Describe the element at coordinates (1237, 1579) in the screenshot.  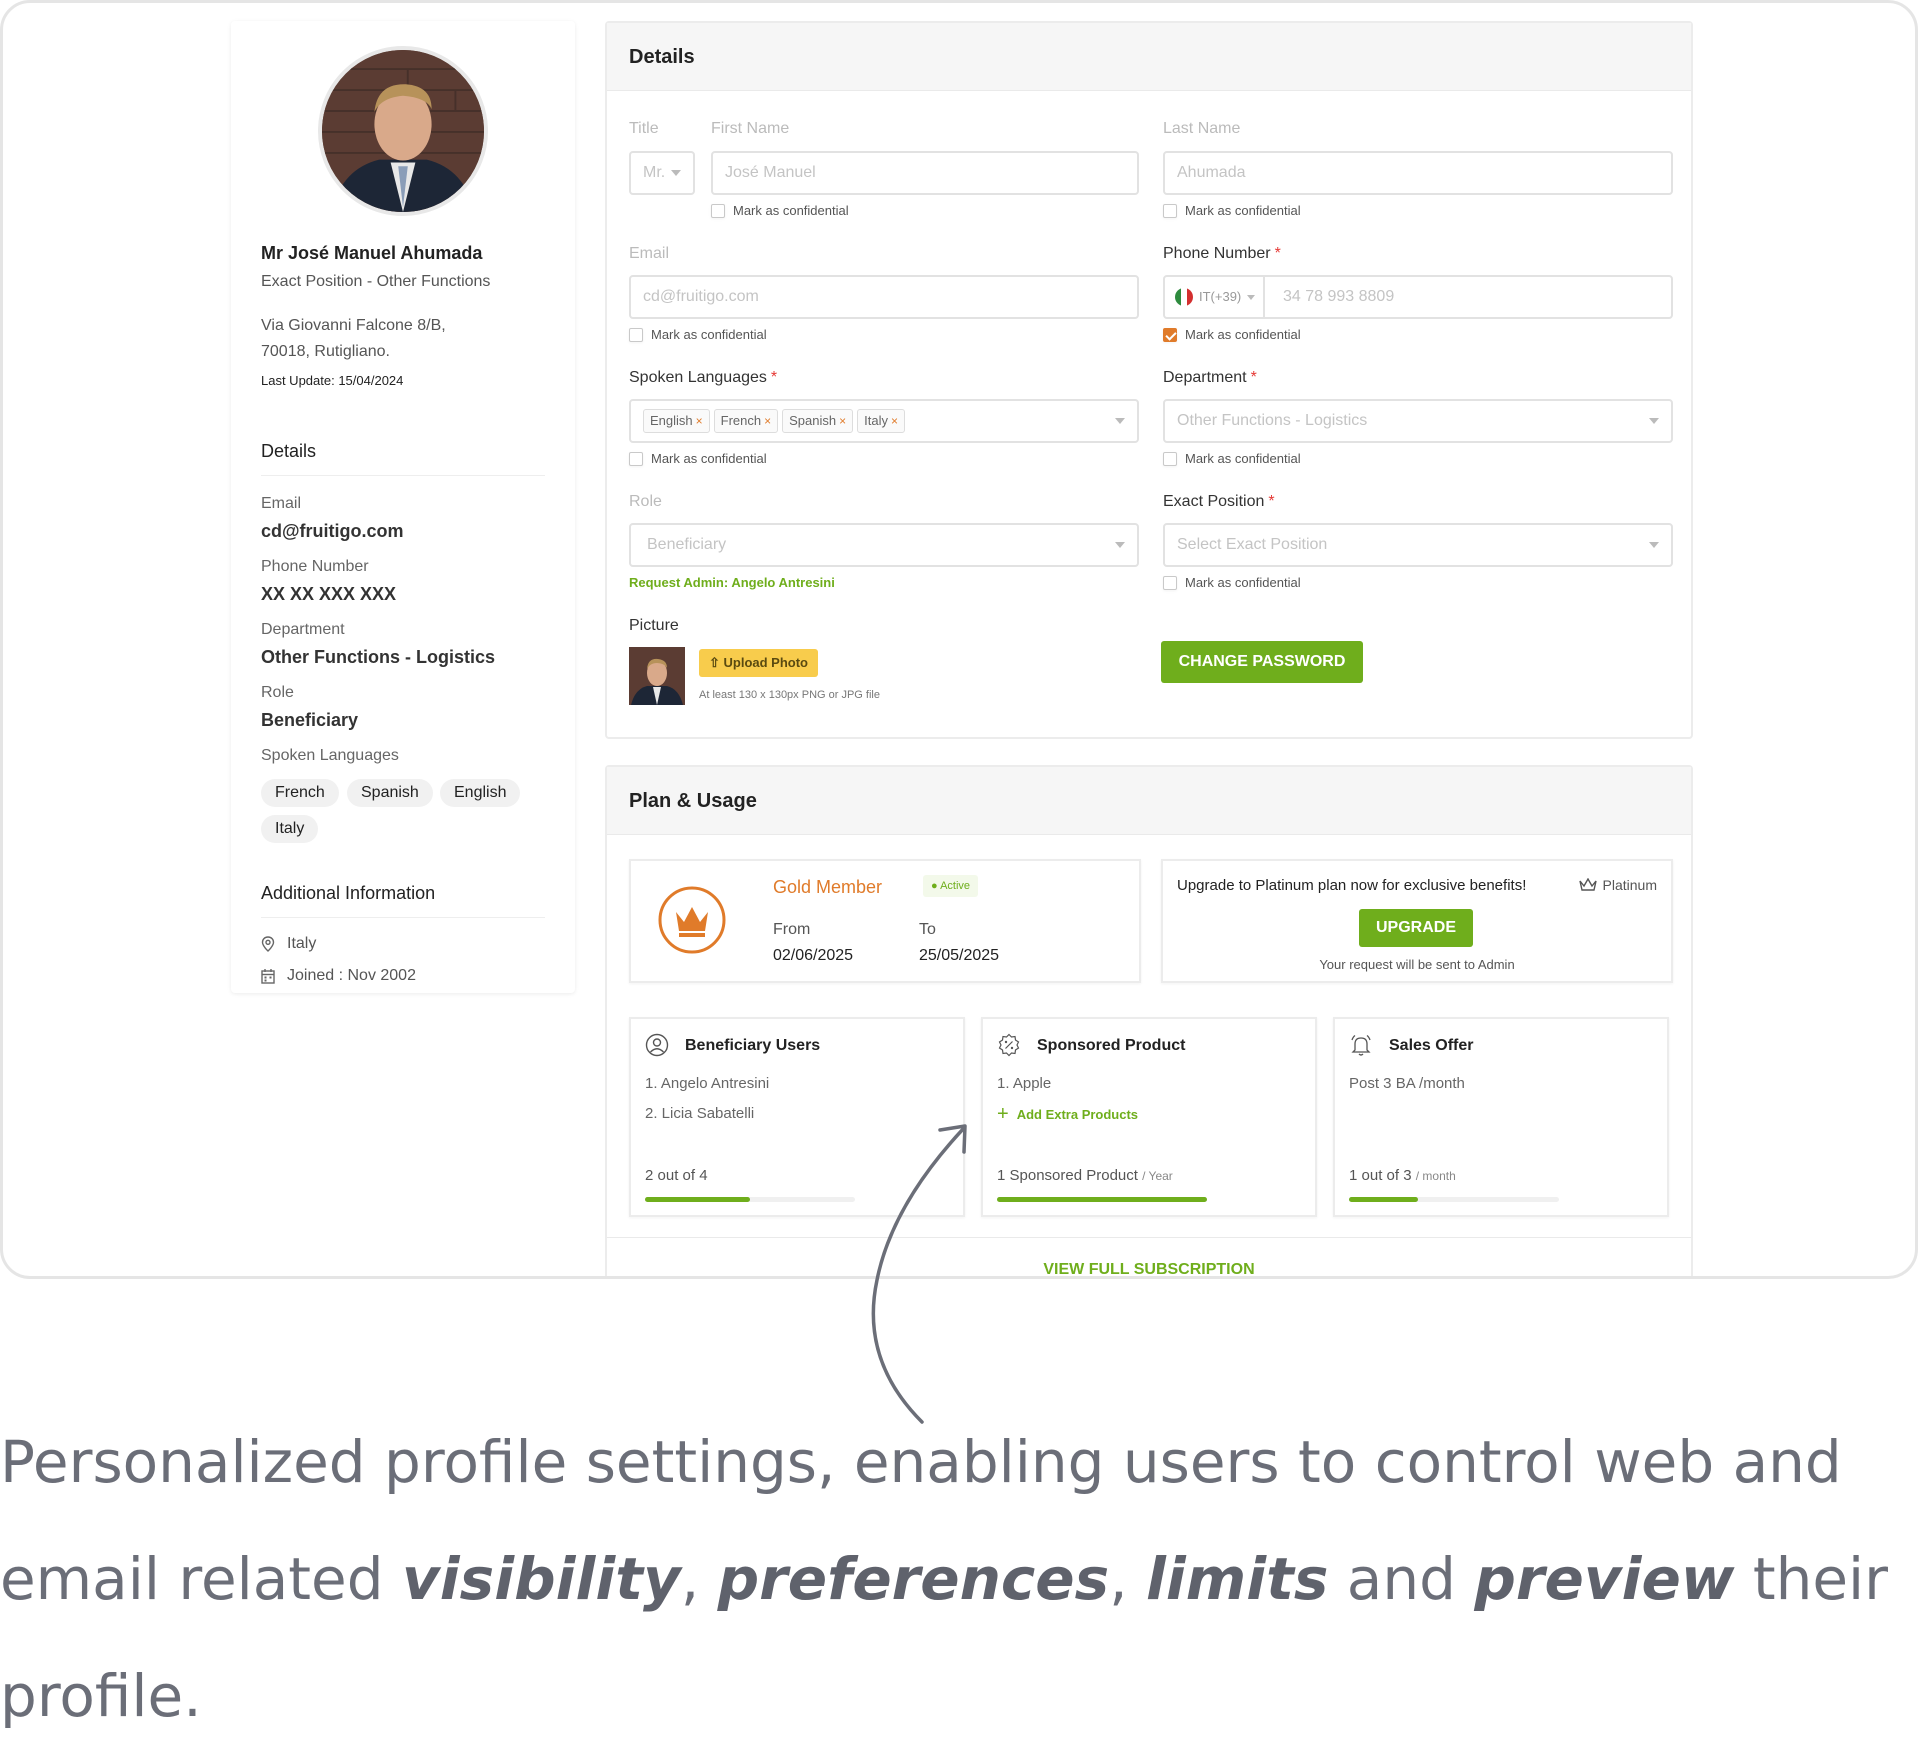
I see `caption-emphasis: limits` at that location.